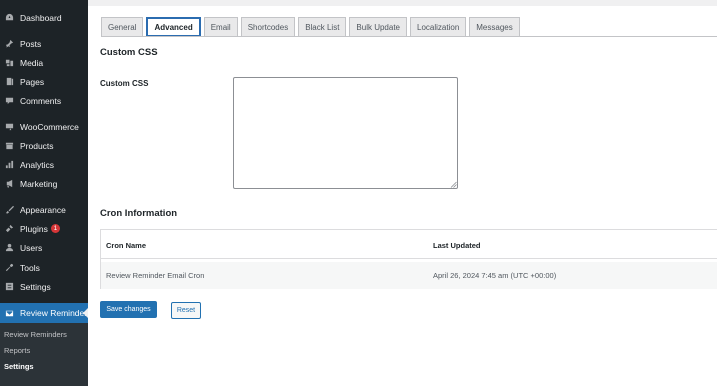 The image size is (717, 386). I want to click on dashboard-icon, so click(9, 18).